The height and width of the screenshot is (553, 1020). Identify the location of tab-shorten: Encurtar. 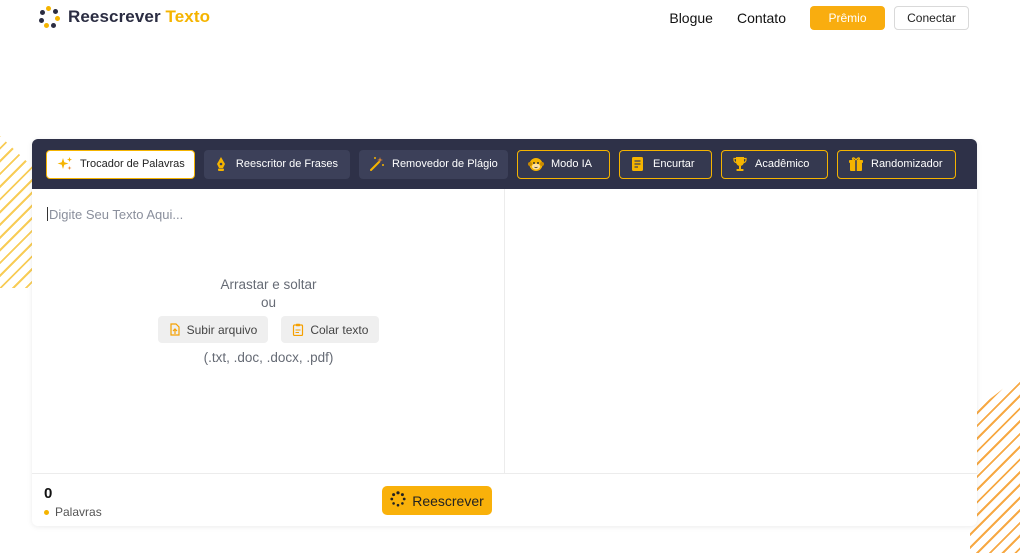
(665, 164).